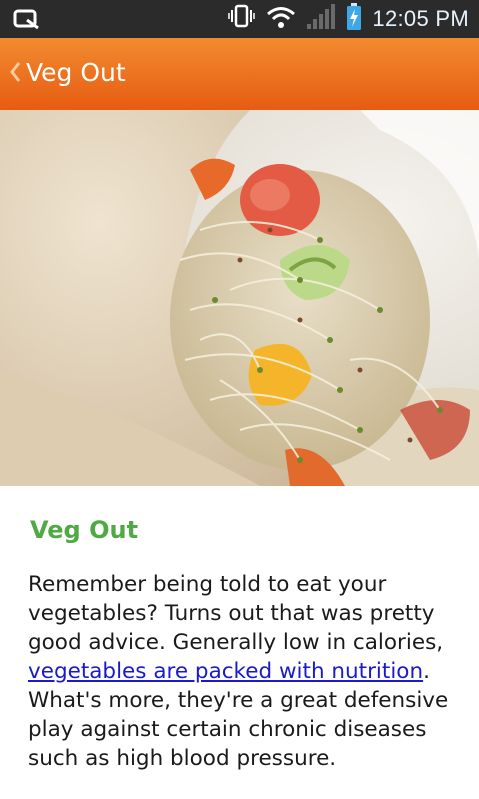 This screenshot has width=479, height=799. Describe the element at coordinates (321, 19) in the screenshot. I see `signal-icon` at that location.